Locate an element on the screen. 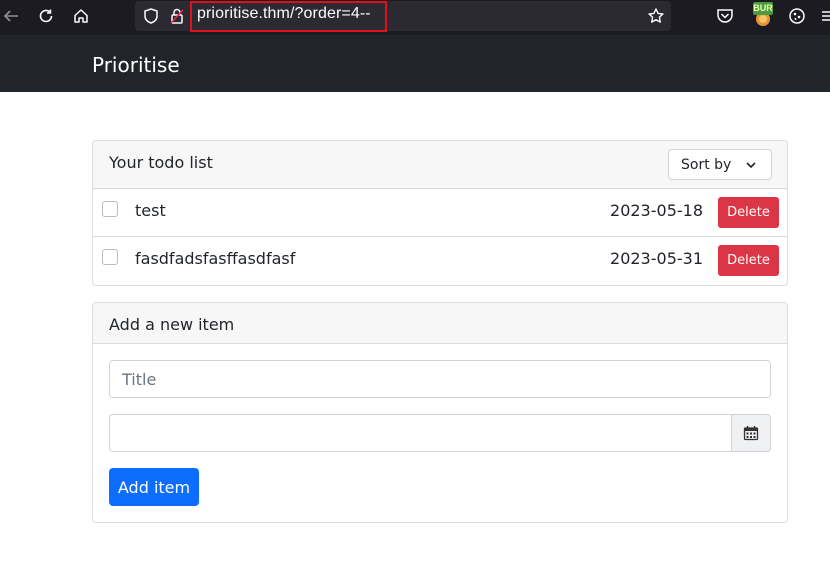 The width and height of the screenshot is (830, 569). home-icon is located at coordinates (81, 16).